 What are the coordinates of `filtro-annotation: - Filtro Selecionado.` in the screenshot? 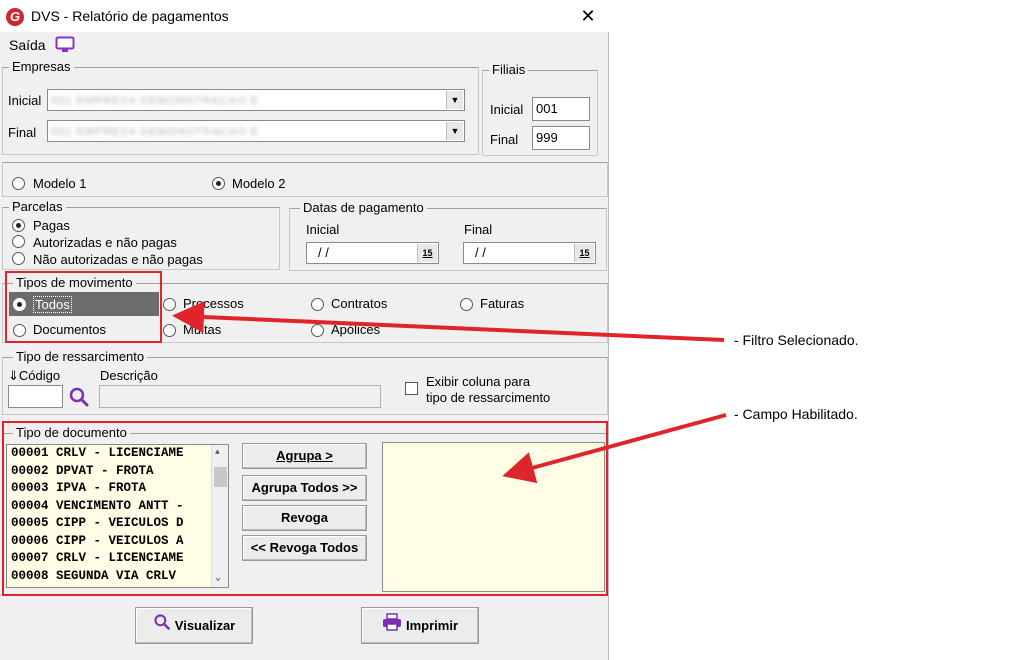 It's located at (796, 340).